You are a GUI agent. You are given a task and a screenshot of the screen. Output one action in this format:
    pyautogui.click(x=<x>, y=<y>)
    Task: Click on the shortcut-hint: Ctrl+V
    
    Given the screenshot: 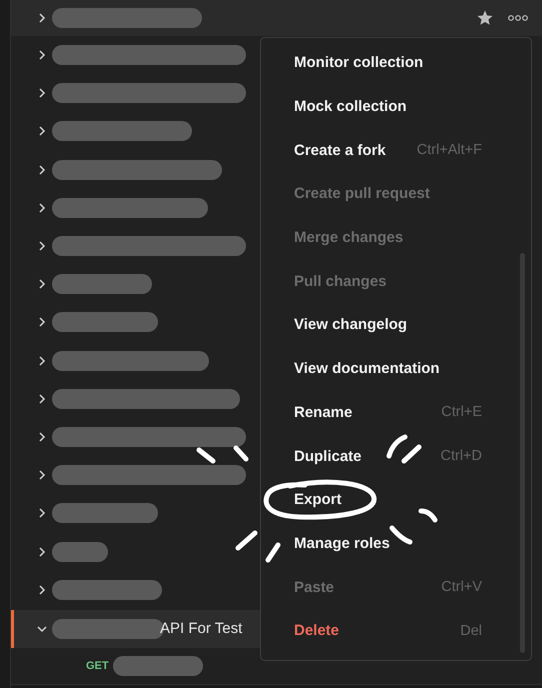 What is the action you would take?
    pyautogui.click(x=461, y=587)
    